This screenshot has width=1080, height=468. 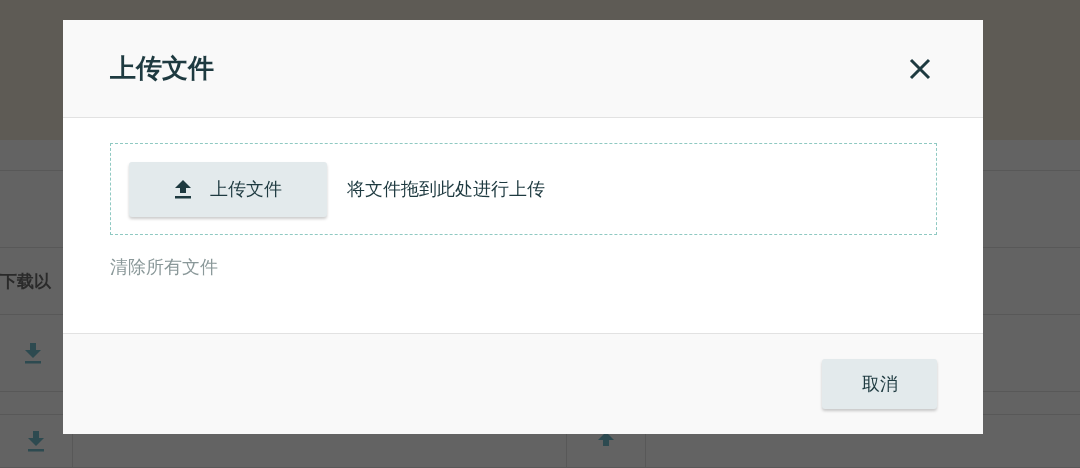 What do you see at coordinates (446, 189) in the screenshot?
I see `drop-hint: 将文件拖到此处进行上传` at bounding box center [446, 189].